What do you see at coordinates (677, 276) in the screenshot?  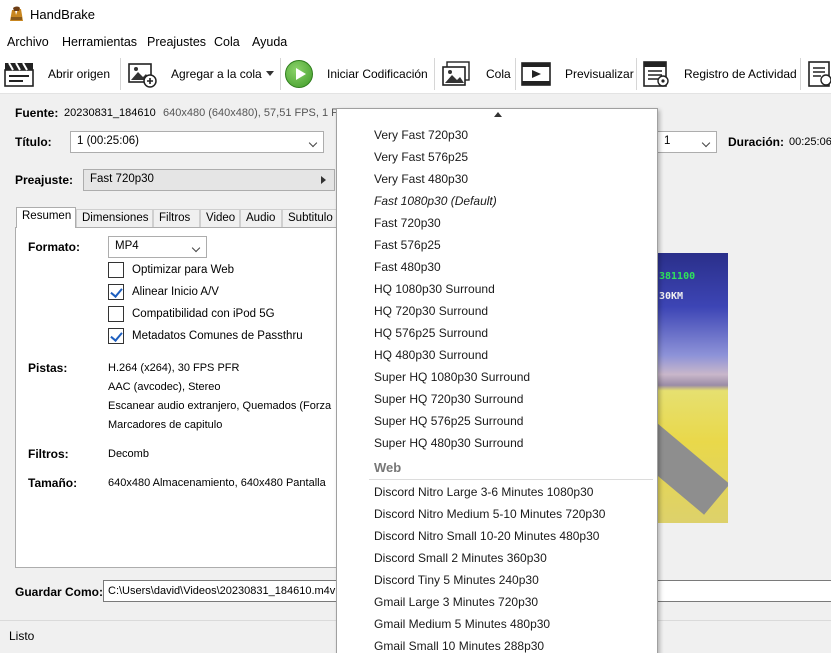 I see `preview-score: 381100` at bounding box center [677, 276].